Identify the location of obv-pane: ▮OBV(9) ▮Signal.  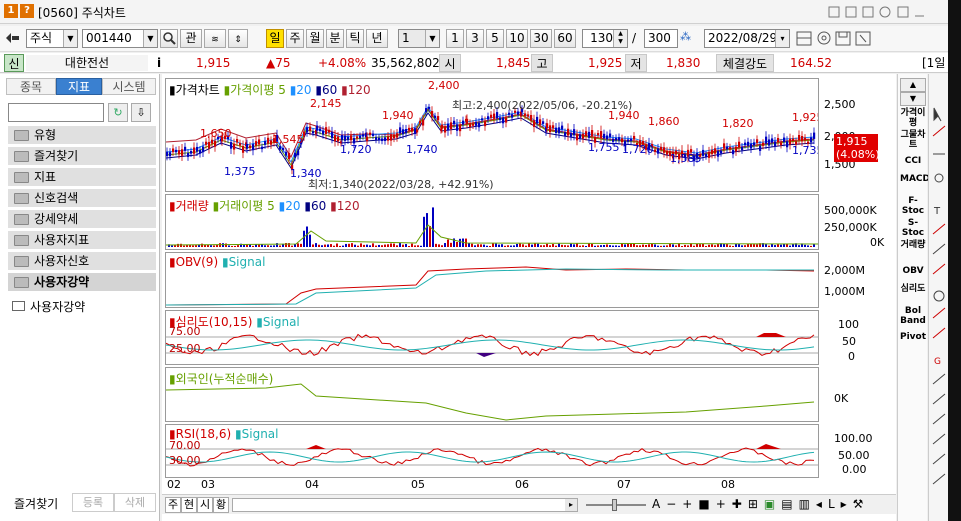
(492, 280).